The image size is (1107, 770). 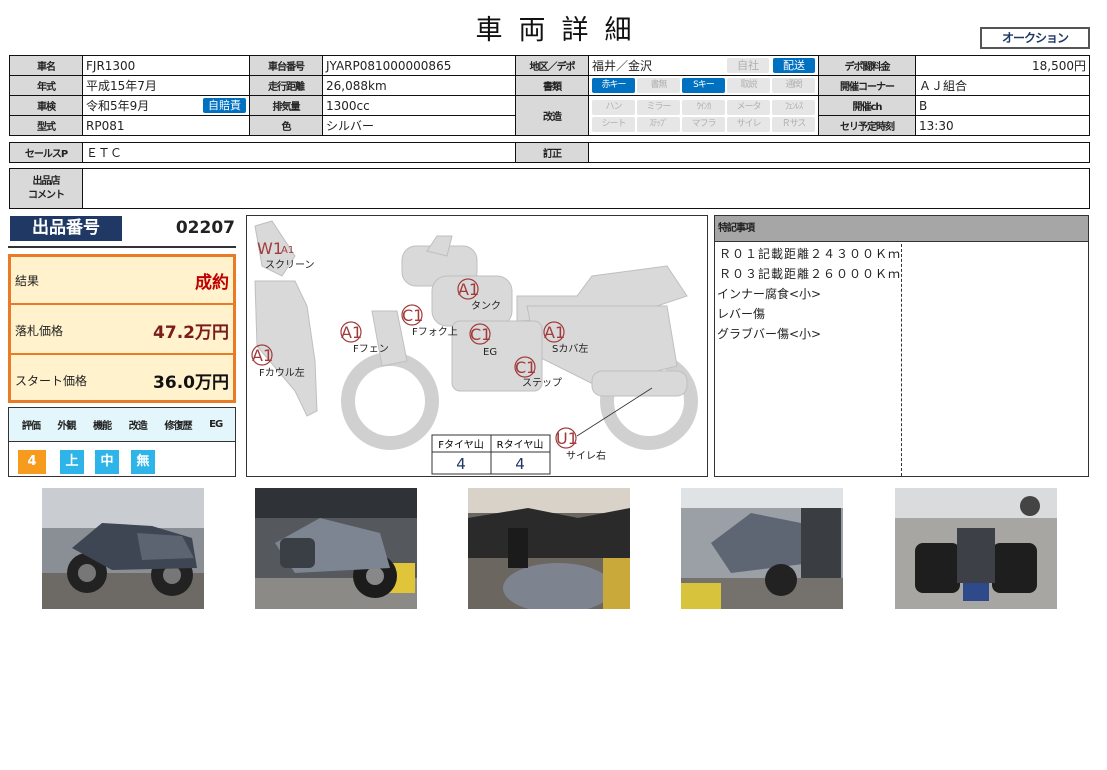 What do you see at coordinates (46, 105) in the screenshot?
I see `label-inspection: 車検` at bounding box center [46, 105].